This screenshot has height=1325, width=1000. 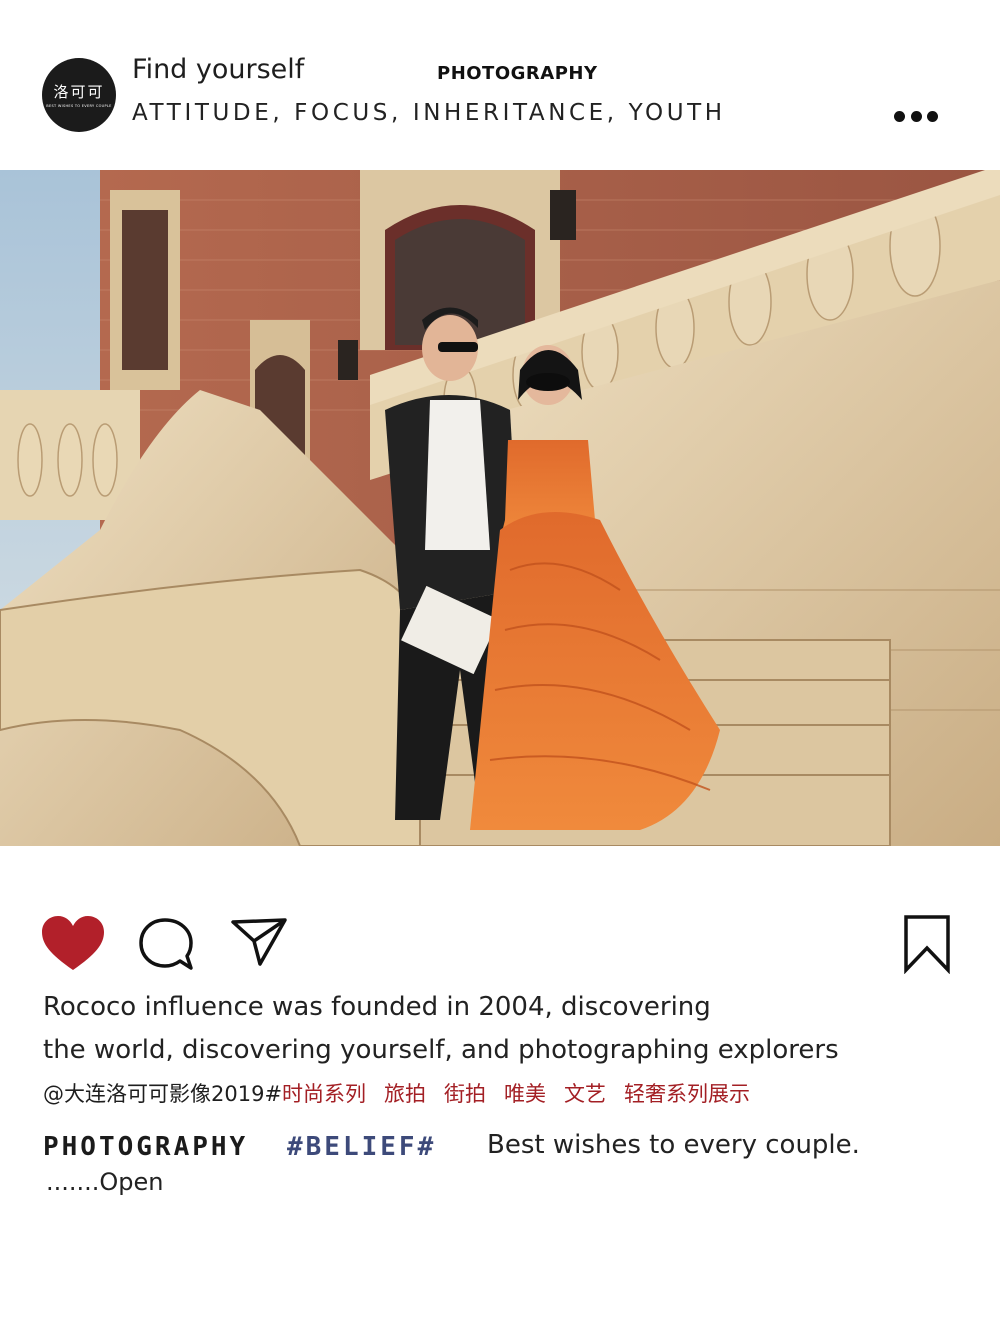 I want to click on post-actions, so click(x=500, y=945).